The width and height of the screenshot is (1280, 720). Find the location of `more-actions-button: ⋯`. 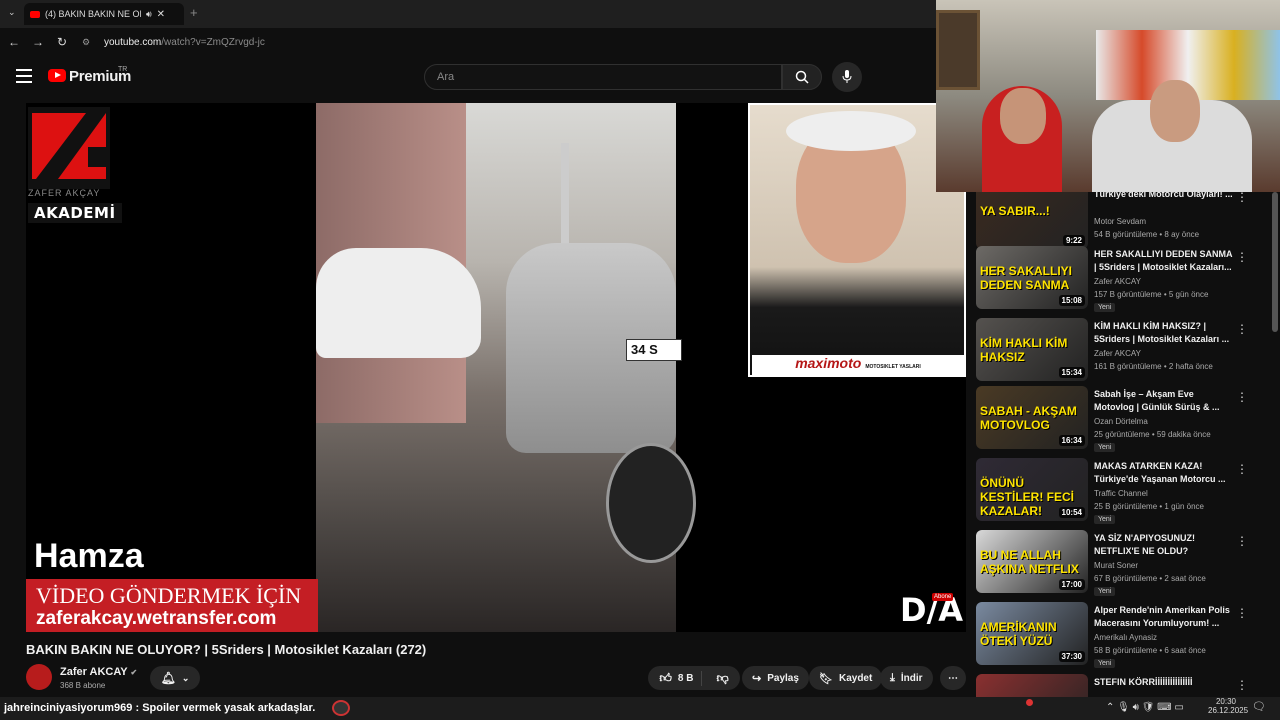

more-actions-button: ⋯ is located at coordinates (953, 678).